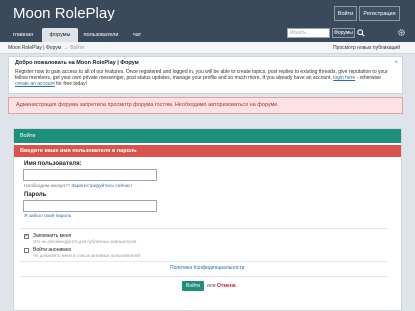 The image size is (415, 311). Describe the element at coordinates (207, 268) in the screenshot. I see `privacy-policy-link: Политика Конфиденциальности` at that location.